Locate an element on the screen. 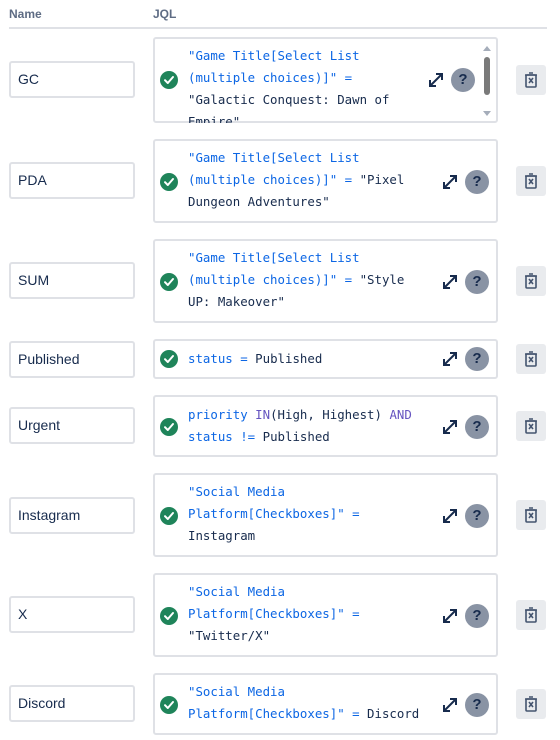  jql-editor: status = Published ? is located at coordinates (325, 359).